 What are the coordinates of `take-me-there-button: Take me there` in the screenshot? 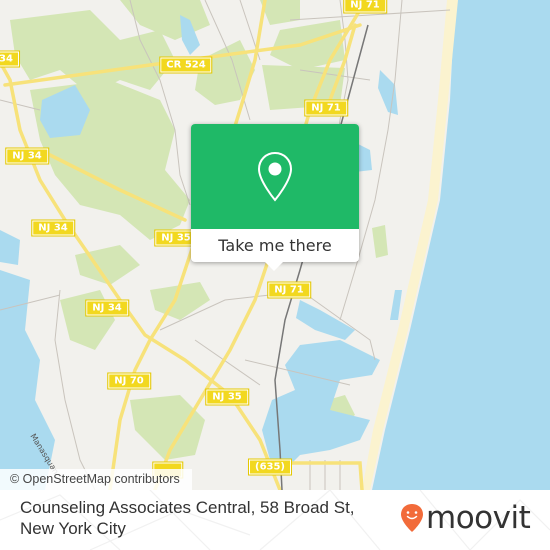 It's located at (275, 245).